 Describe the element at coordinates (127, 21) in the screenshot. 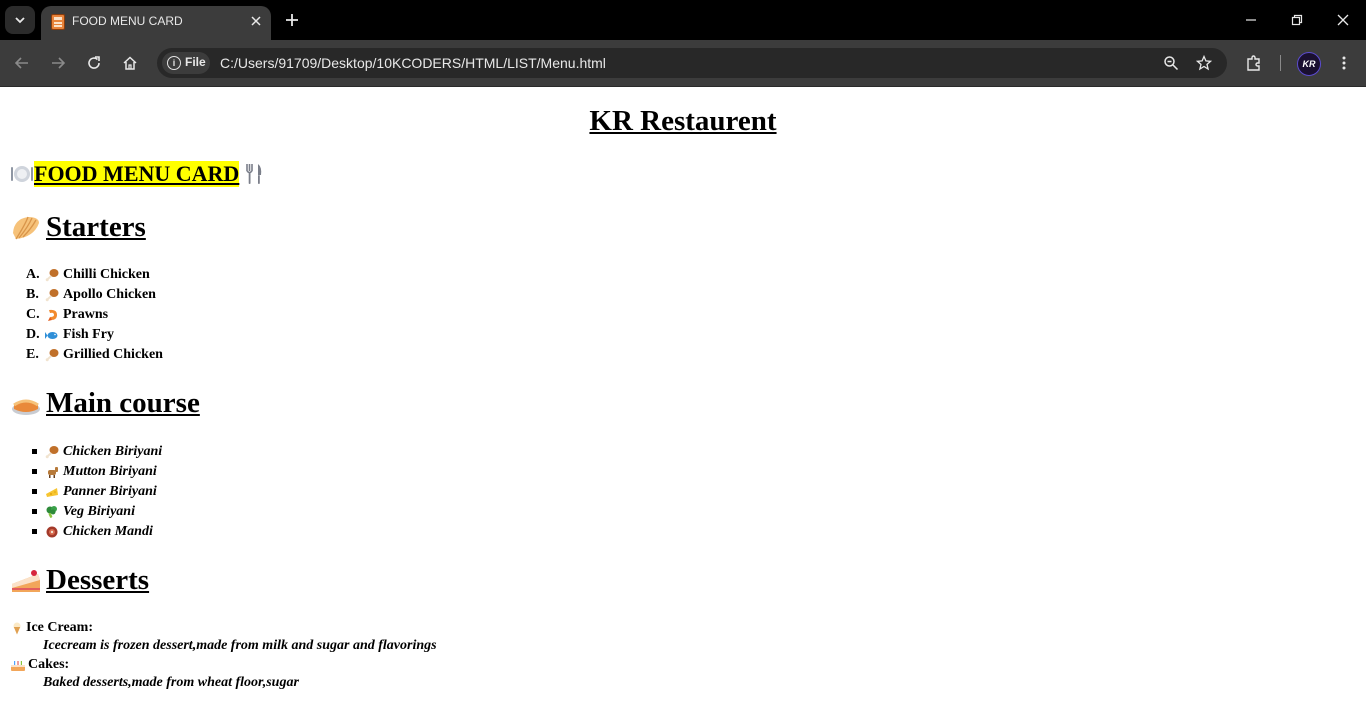

I see `tab-title: FOOD MENU CARD` at that location.